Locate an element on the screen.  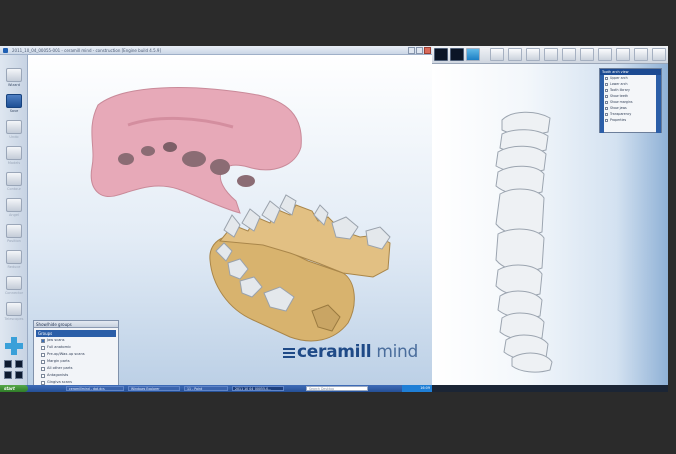
tool-undo: Undo is located at coordinates (14, 131).